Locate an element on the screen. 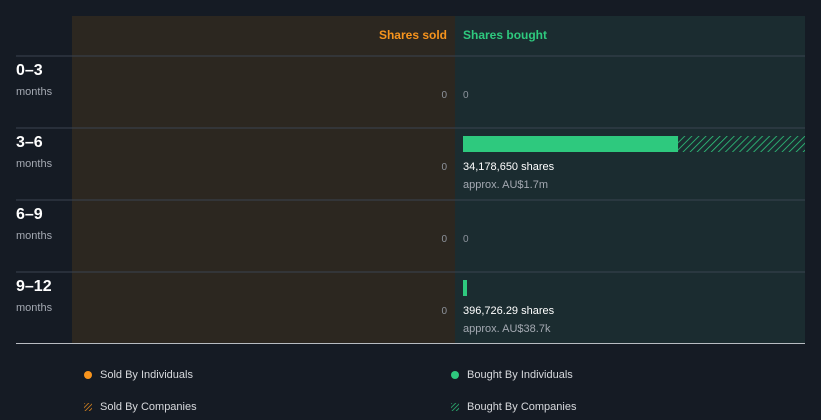  row-range-label: 6–9 is located at coordinates (29, 214).